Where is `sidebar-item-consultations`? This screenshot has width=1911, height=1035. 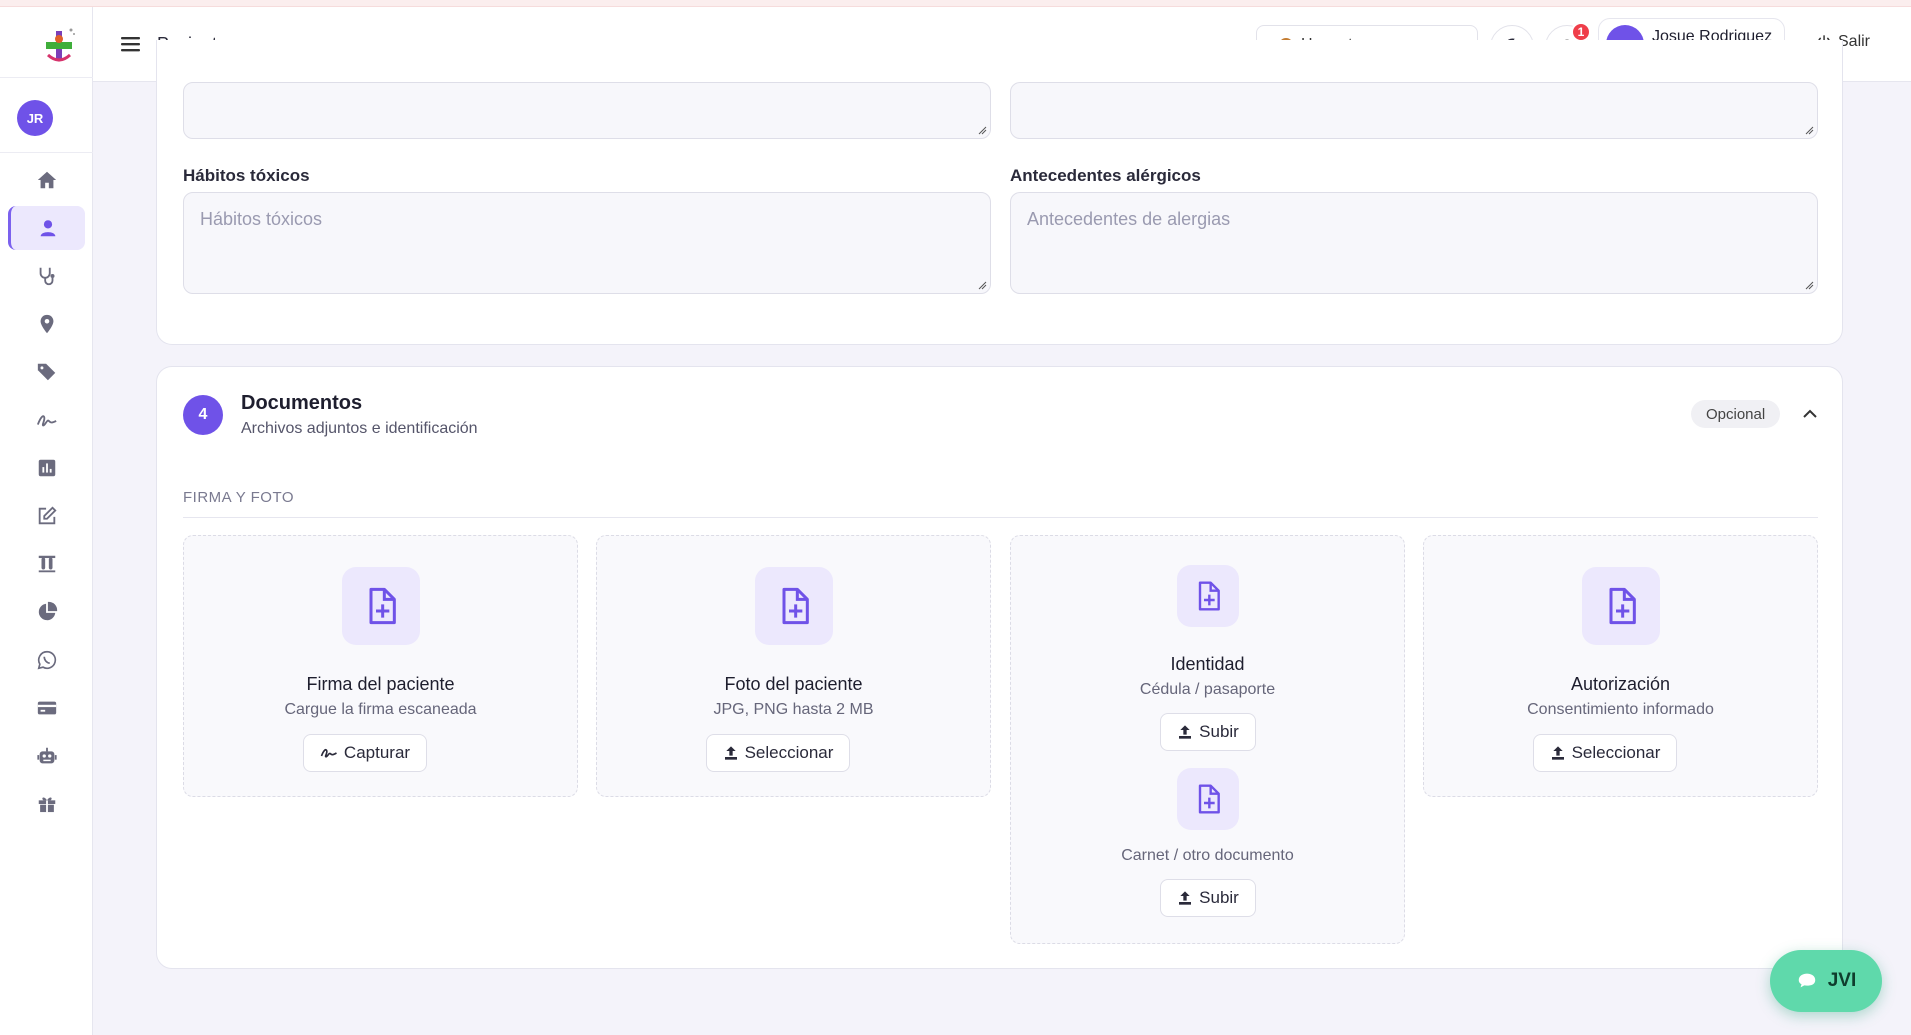 sidebar-item-consultations is located at coordinates (46, 276).